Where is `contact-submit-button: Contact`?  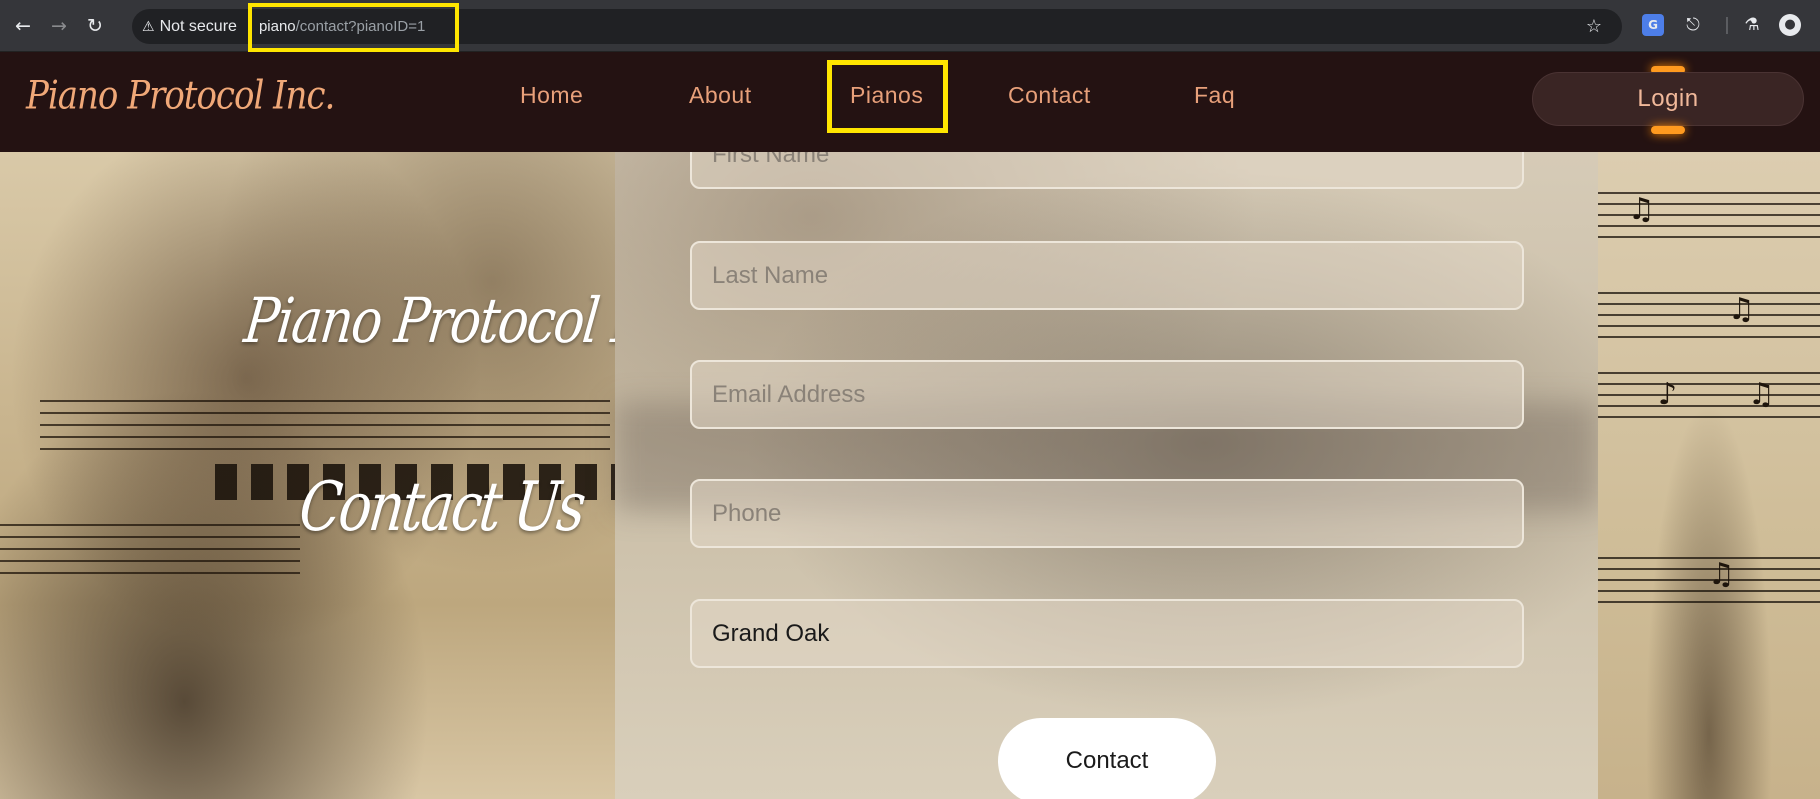 contact-submit-button: Contact is located at coordinates (1107, 758).